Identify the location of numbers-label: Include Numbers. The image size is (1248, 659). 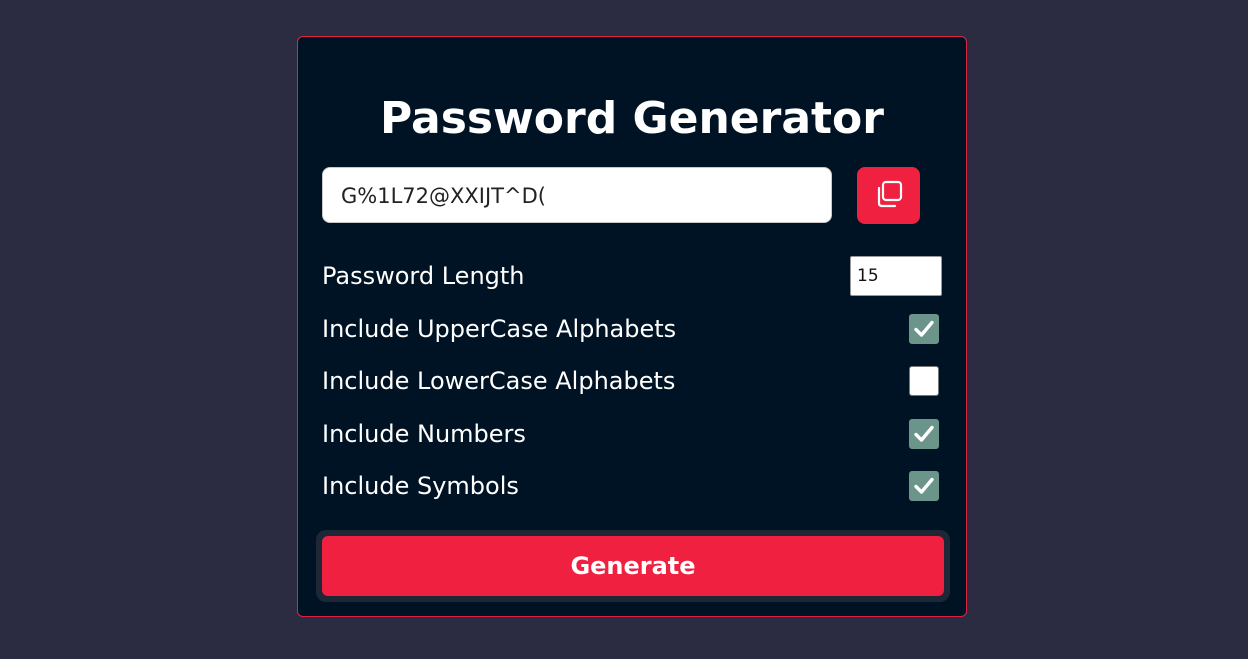
(424, 434).